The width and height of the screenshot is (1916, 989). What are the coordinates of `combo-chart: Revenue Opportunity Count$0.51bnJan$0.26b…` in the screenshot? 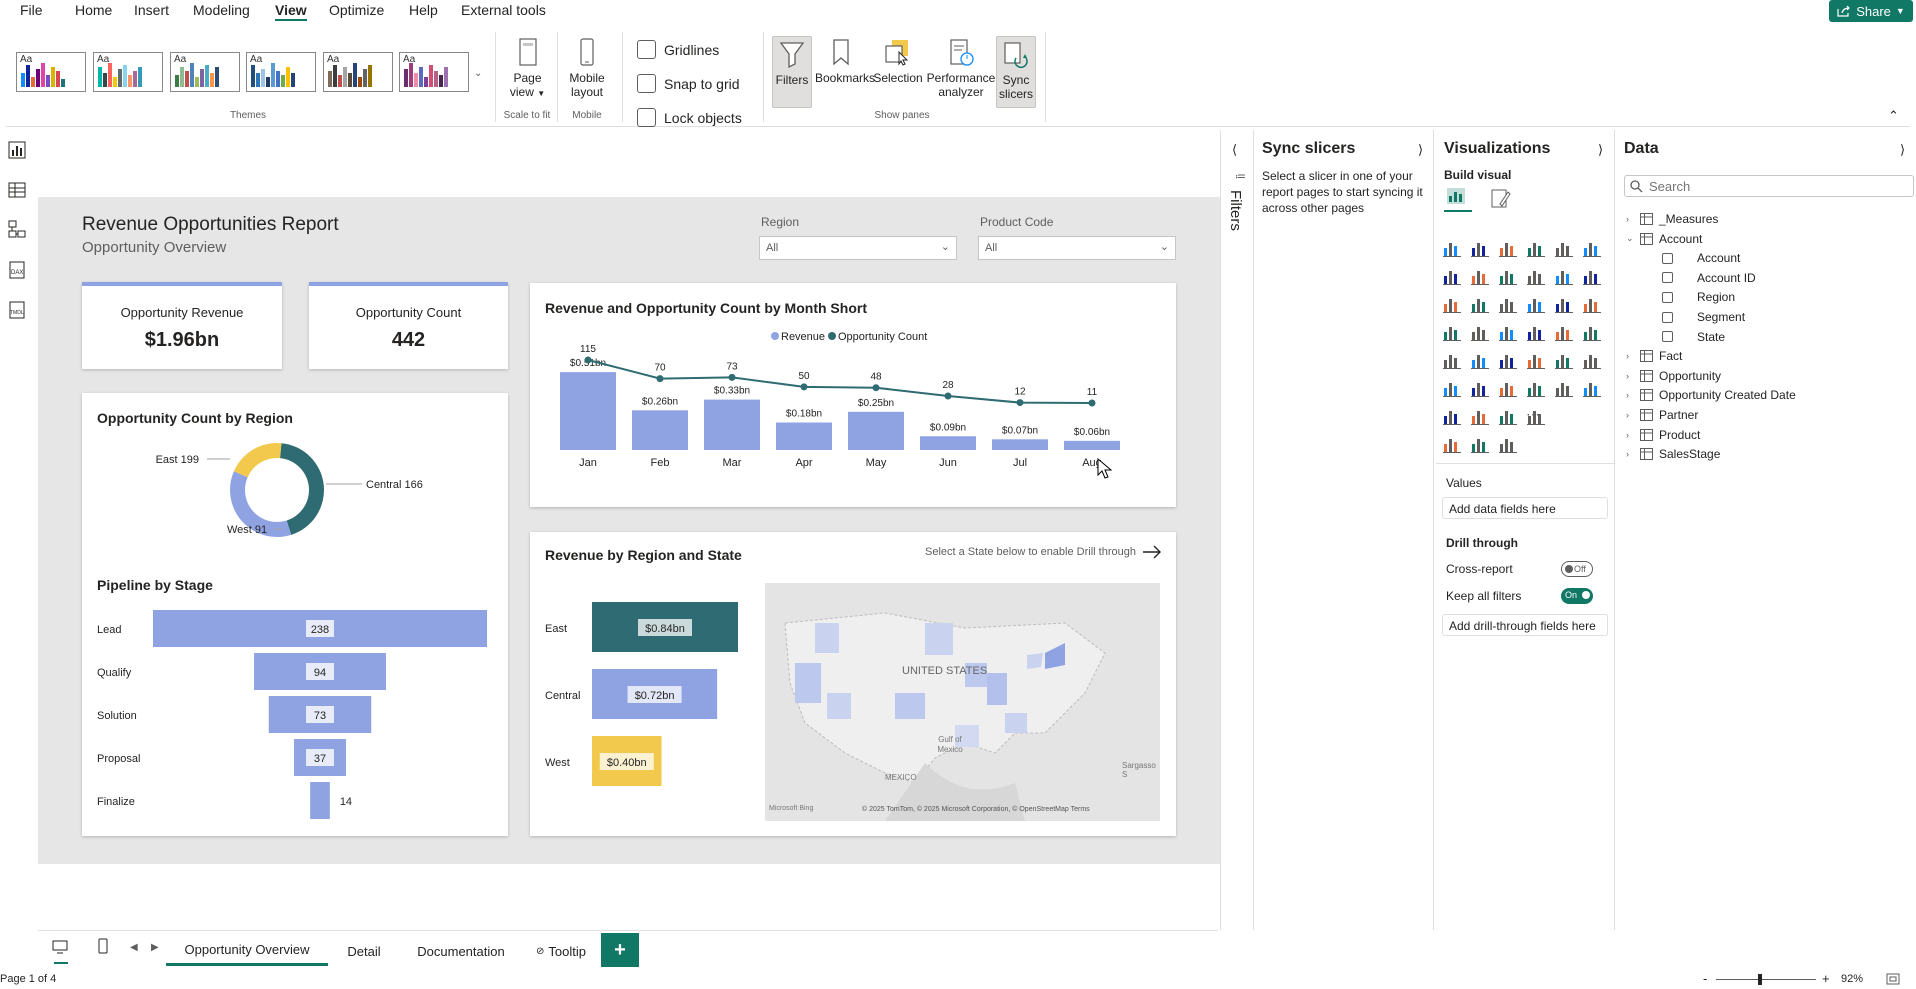 It's located at (853, 415).